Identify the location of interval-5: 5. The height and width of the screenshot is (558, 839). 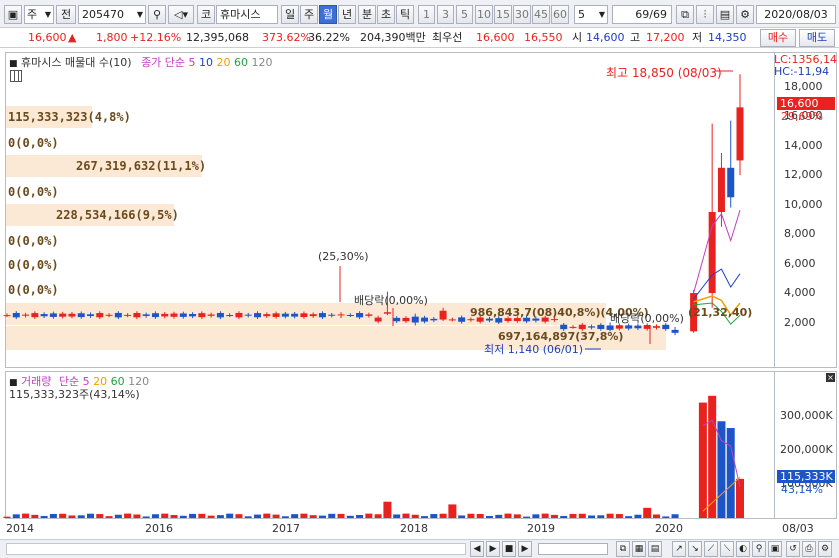
(464, 14).